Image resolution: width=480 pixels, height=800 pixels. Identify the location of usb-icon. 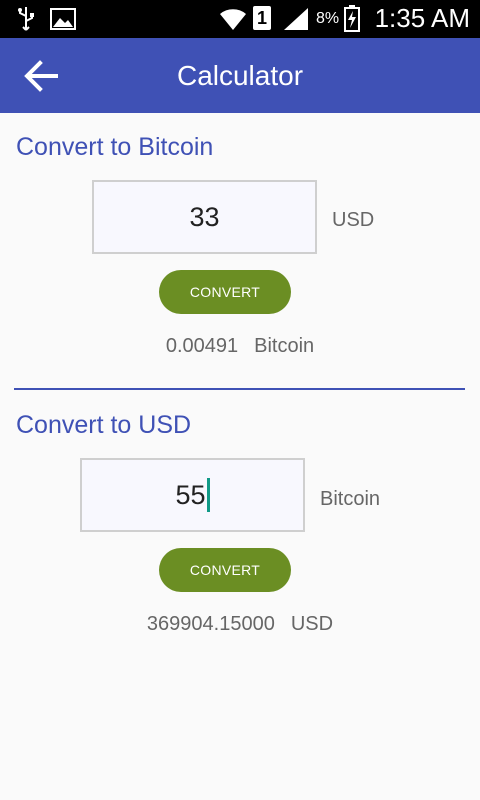
(26, 19).